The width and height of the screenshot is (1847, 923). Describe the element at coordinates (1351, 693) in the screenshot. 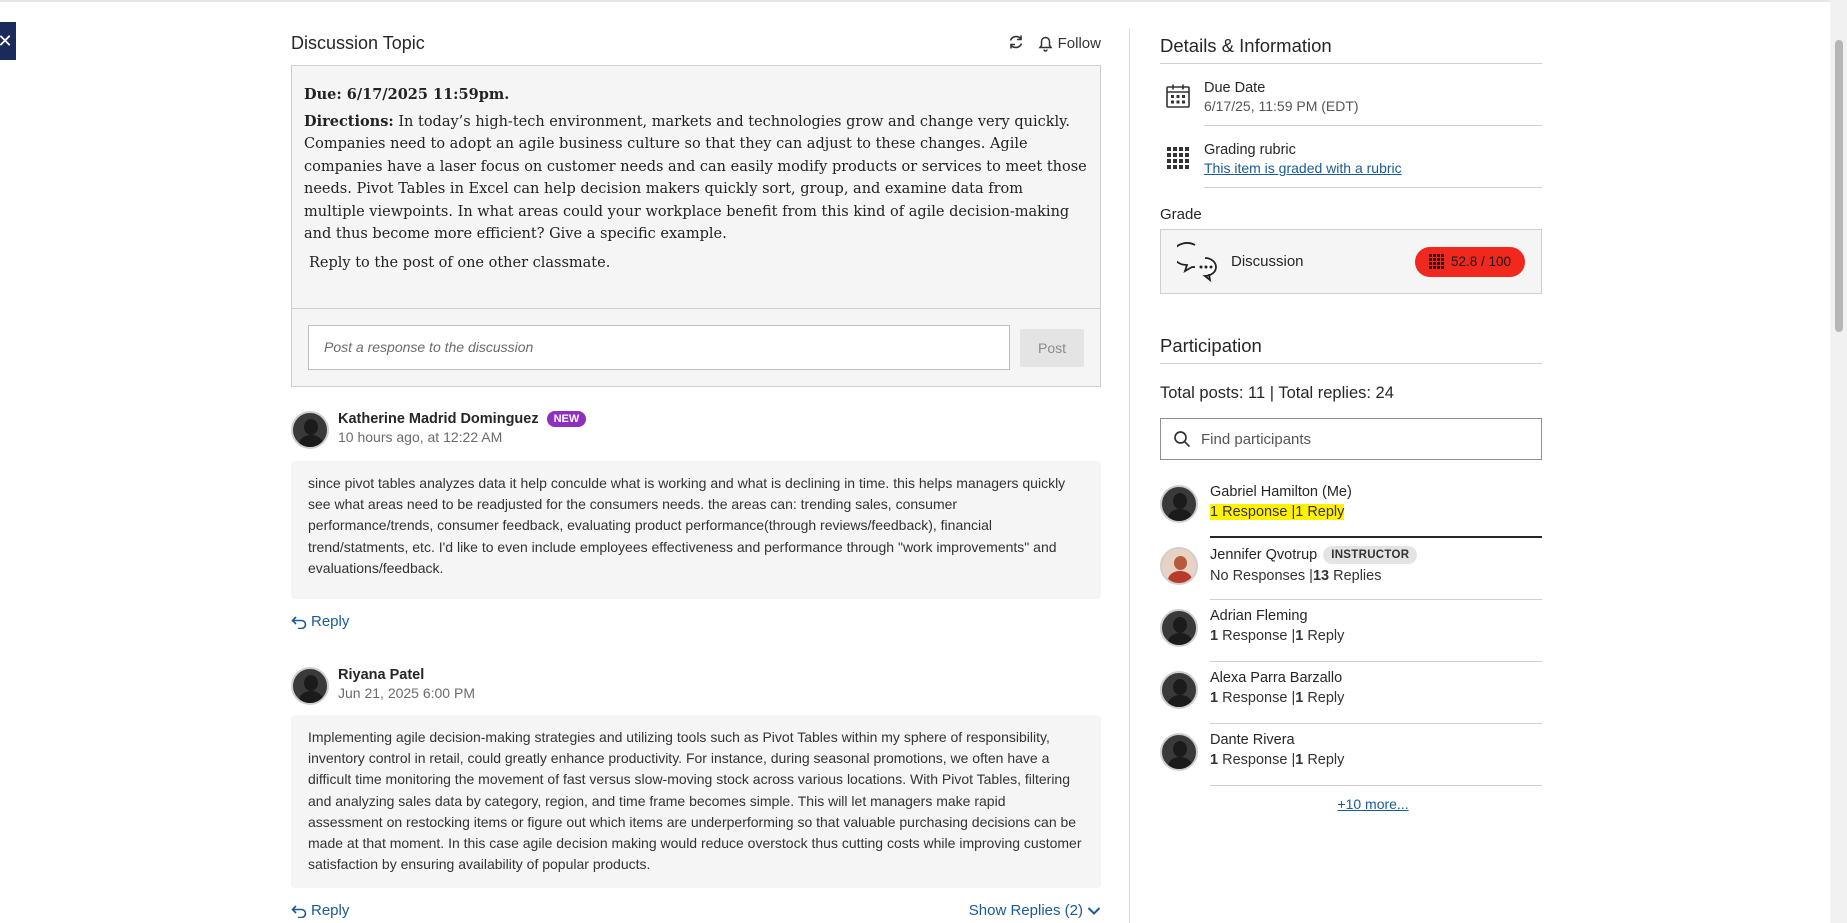

I see `participant-item: Alexa Parra Barzallo 1 Response |1 Reply` at that location.